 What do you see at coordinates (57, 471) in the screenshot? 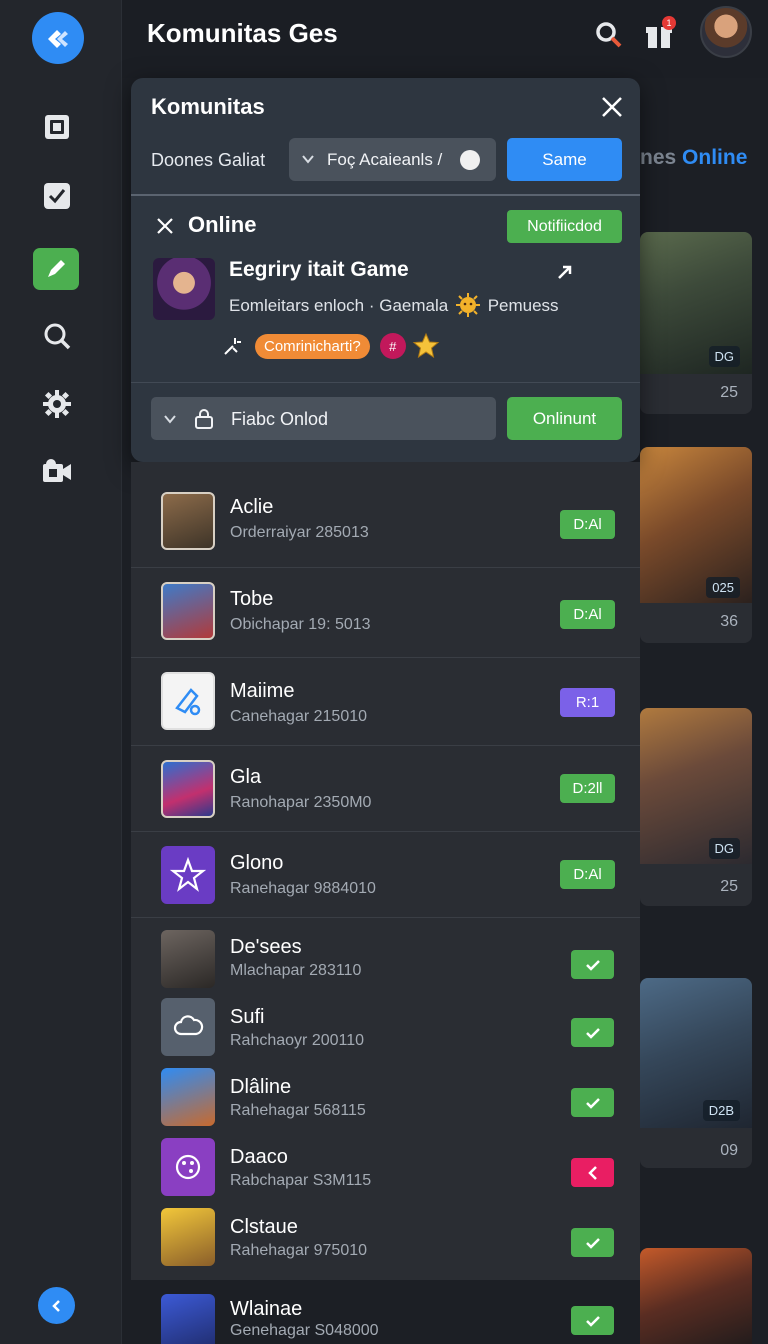
I see `camera-icon` at bounding box center [57, 471].